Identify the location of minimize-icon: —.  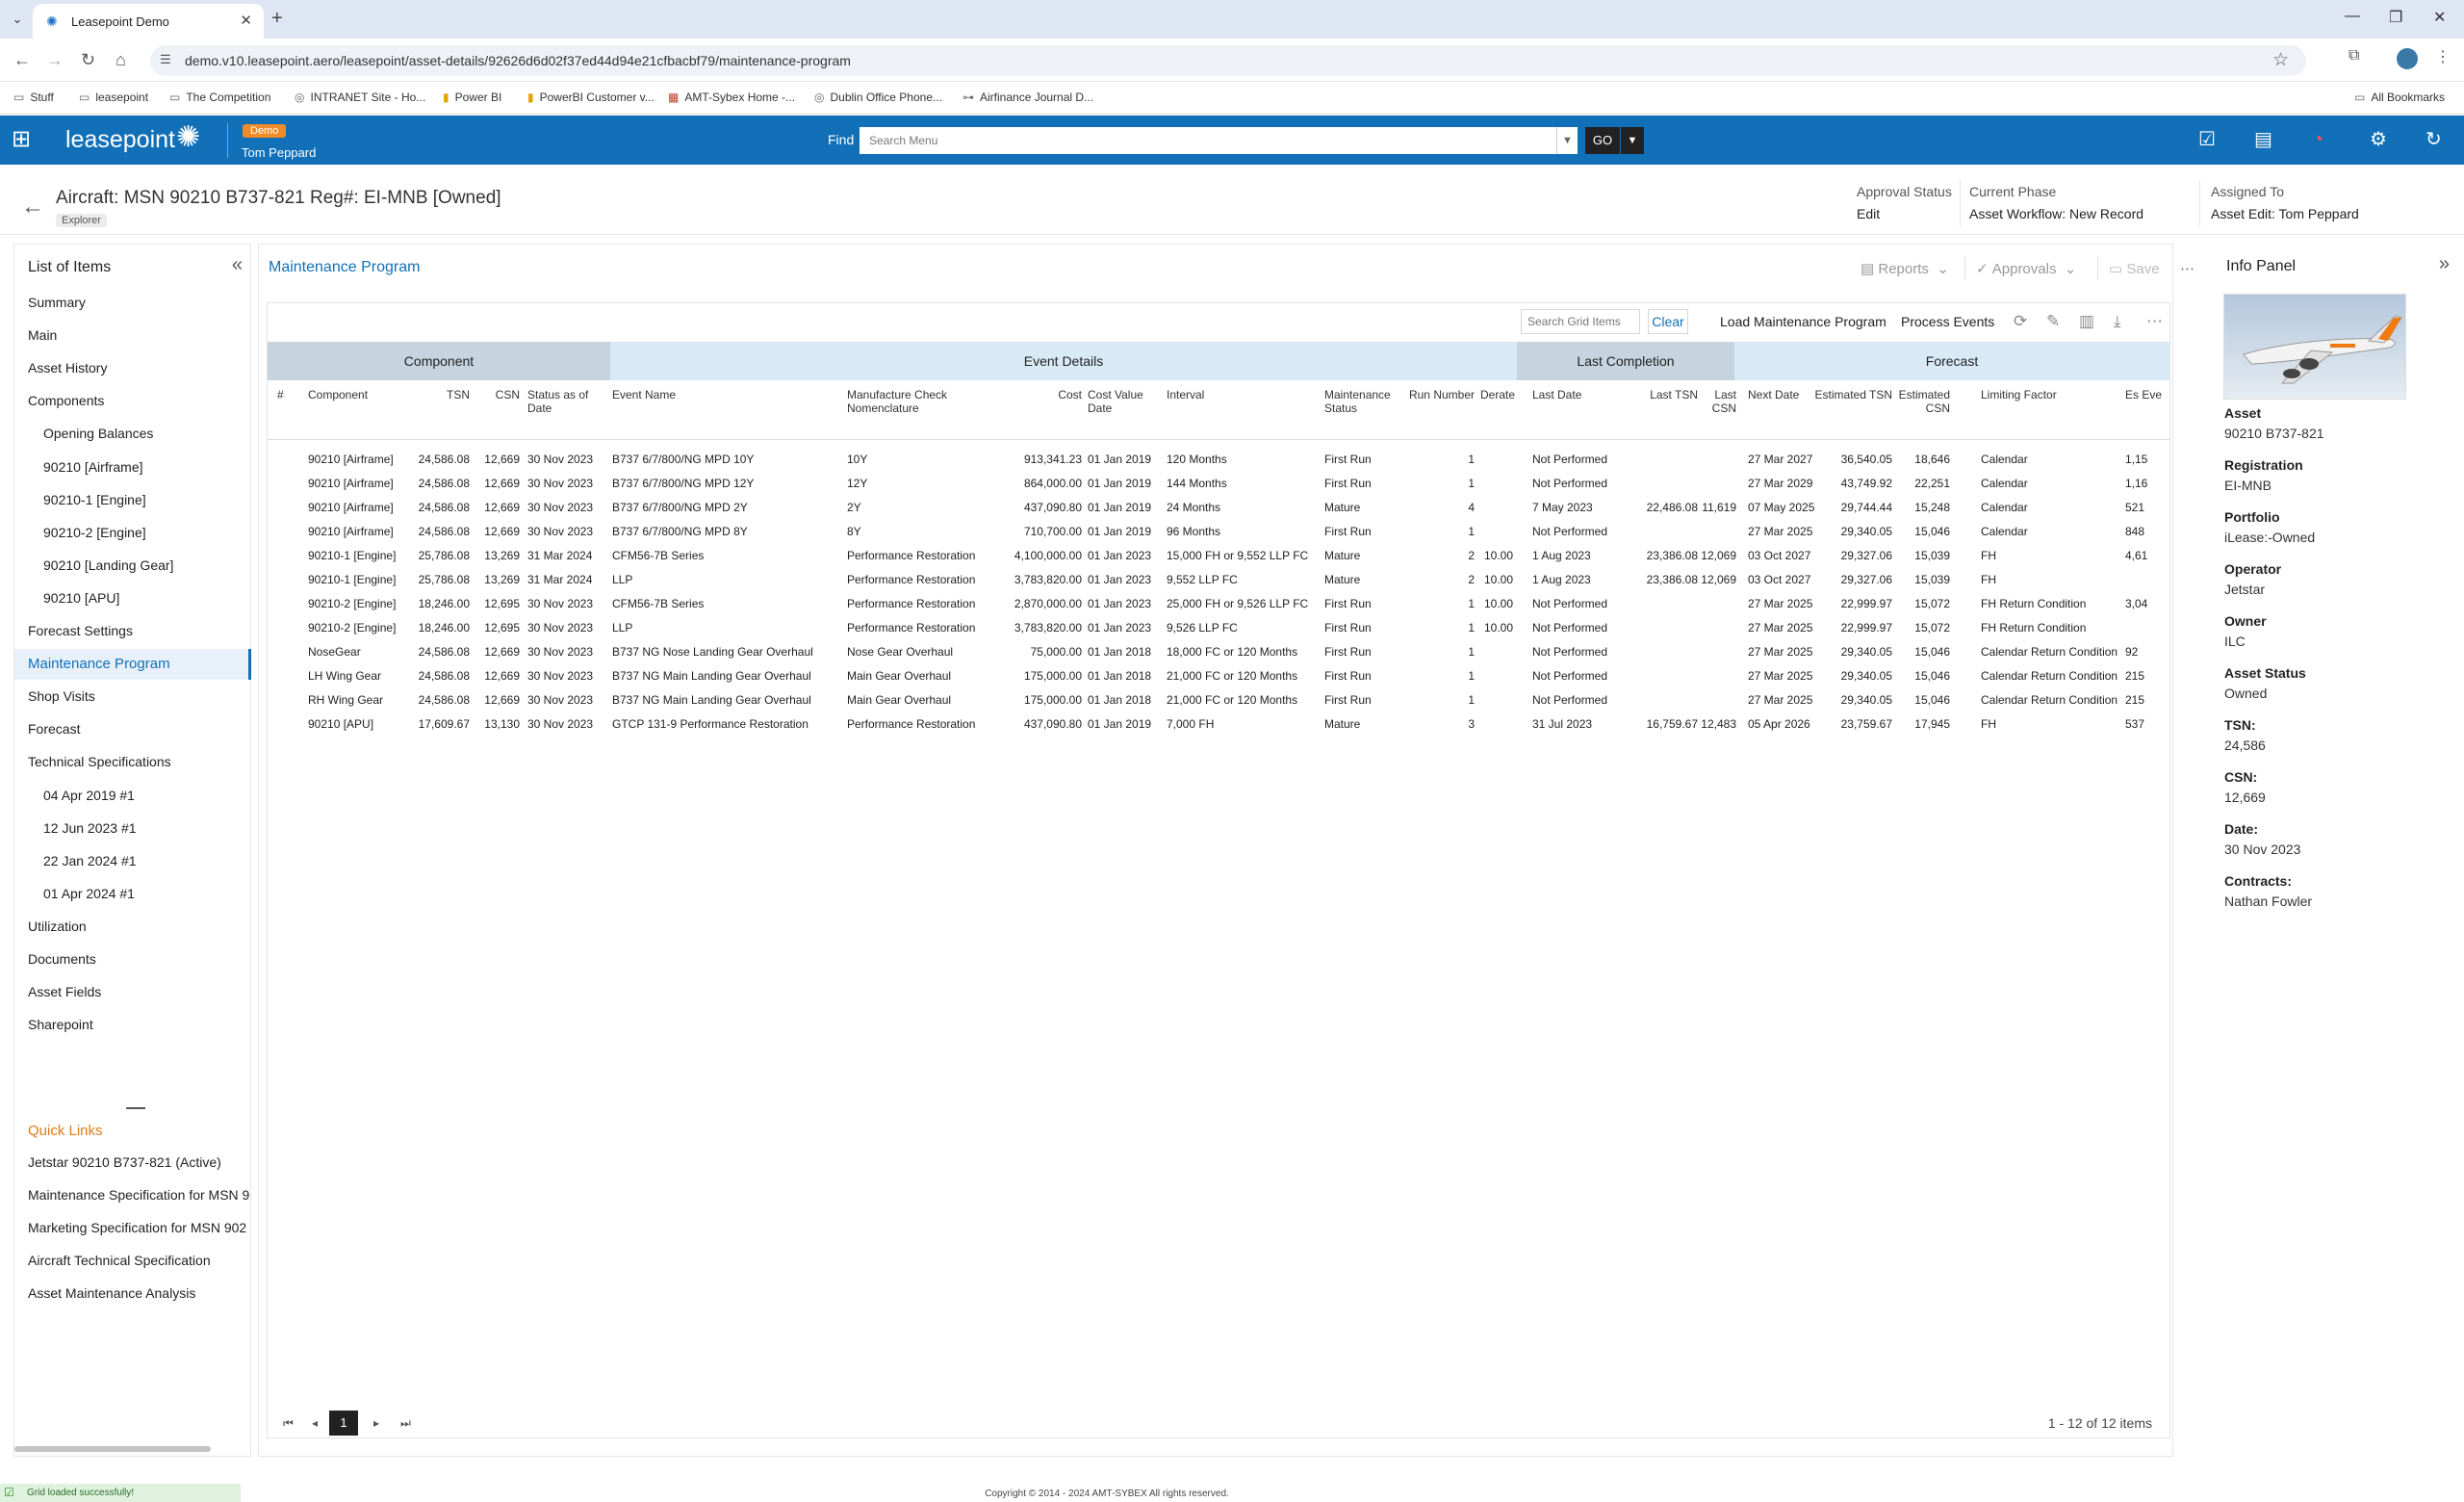
(2352, 16).